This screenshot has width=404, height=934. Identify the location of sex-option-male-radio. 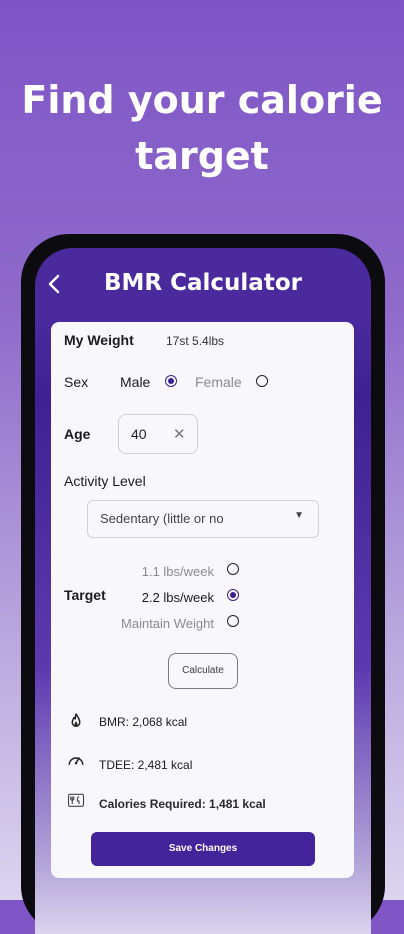
(171, 381).